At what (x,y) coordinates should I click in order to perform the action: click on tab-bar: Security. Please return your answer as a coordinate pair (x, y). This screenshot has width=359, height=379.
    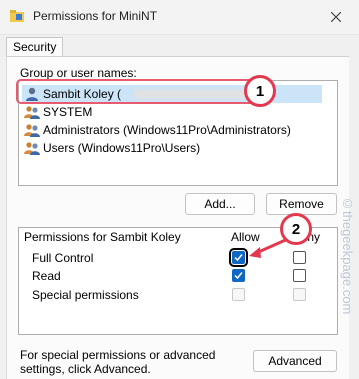
    Looking at the image, I should click on (179, 45).